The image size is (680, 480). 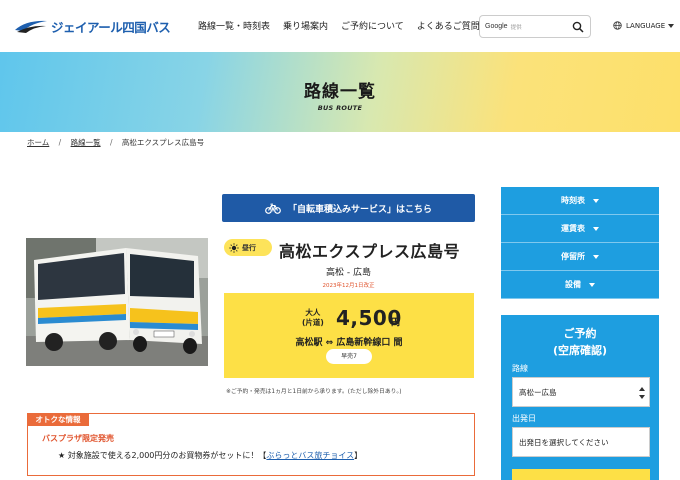 I want to click on route-subtitle: 高松 - 広島, so click(x=348, y=273).